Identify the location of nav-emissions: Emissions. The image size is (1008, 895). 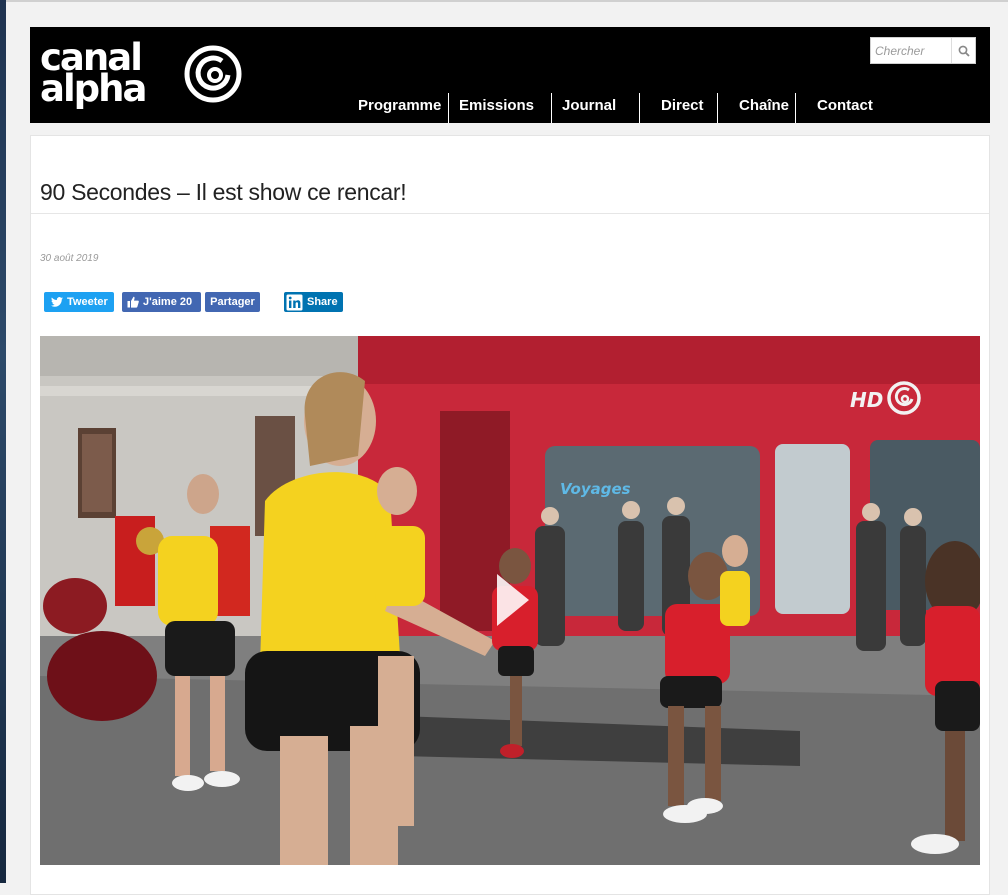
(500, 108).